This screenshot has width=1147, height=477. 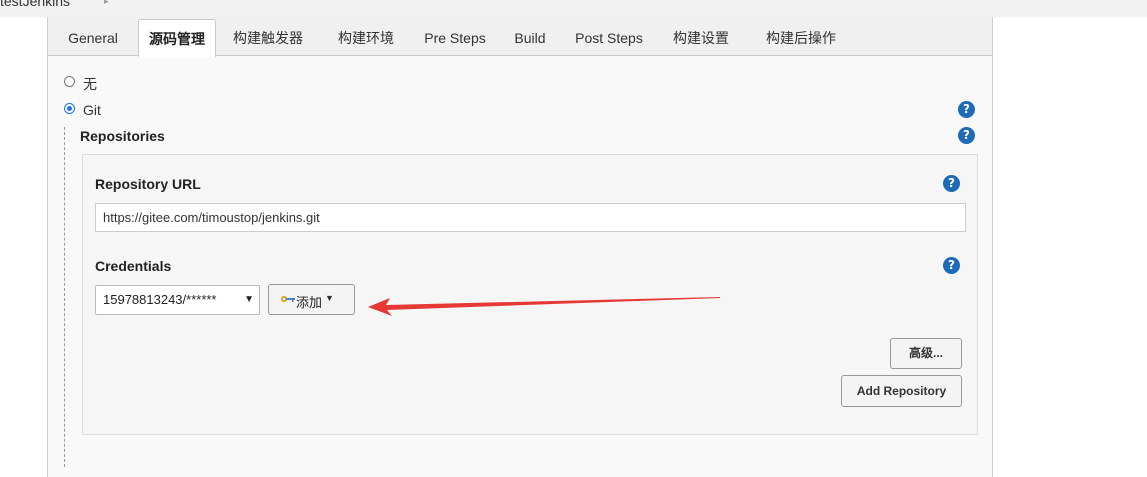 I want to click on tab-general: General, so click(x=93, y=37).